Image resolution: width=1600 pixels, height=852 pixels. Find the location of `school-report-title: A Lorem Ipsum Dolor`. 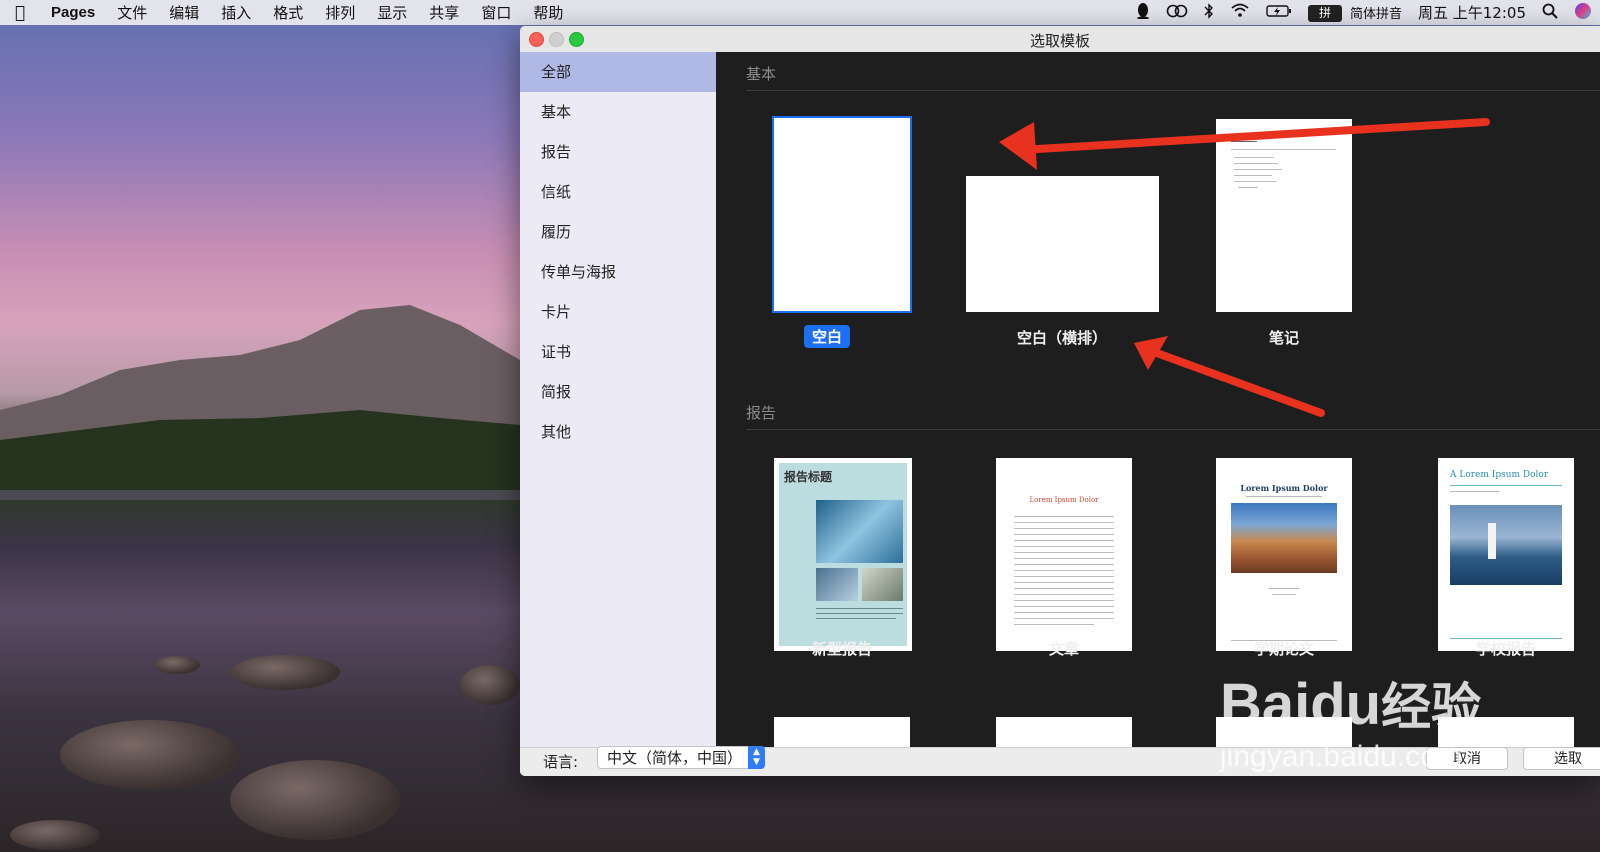

school-report-title: A Lorem Ipsum Dolor is located at coordinates (1499, 475).